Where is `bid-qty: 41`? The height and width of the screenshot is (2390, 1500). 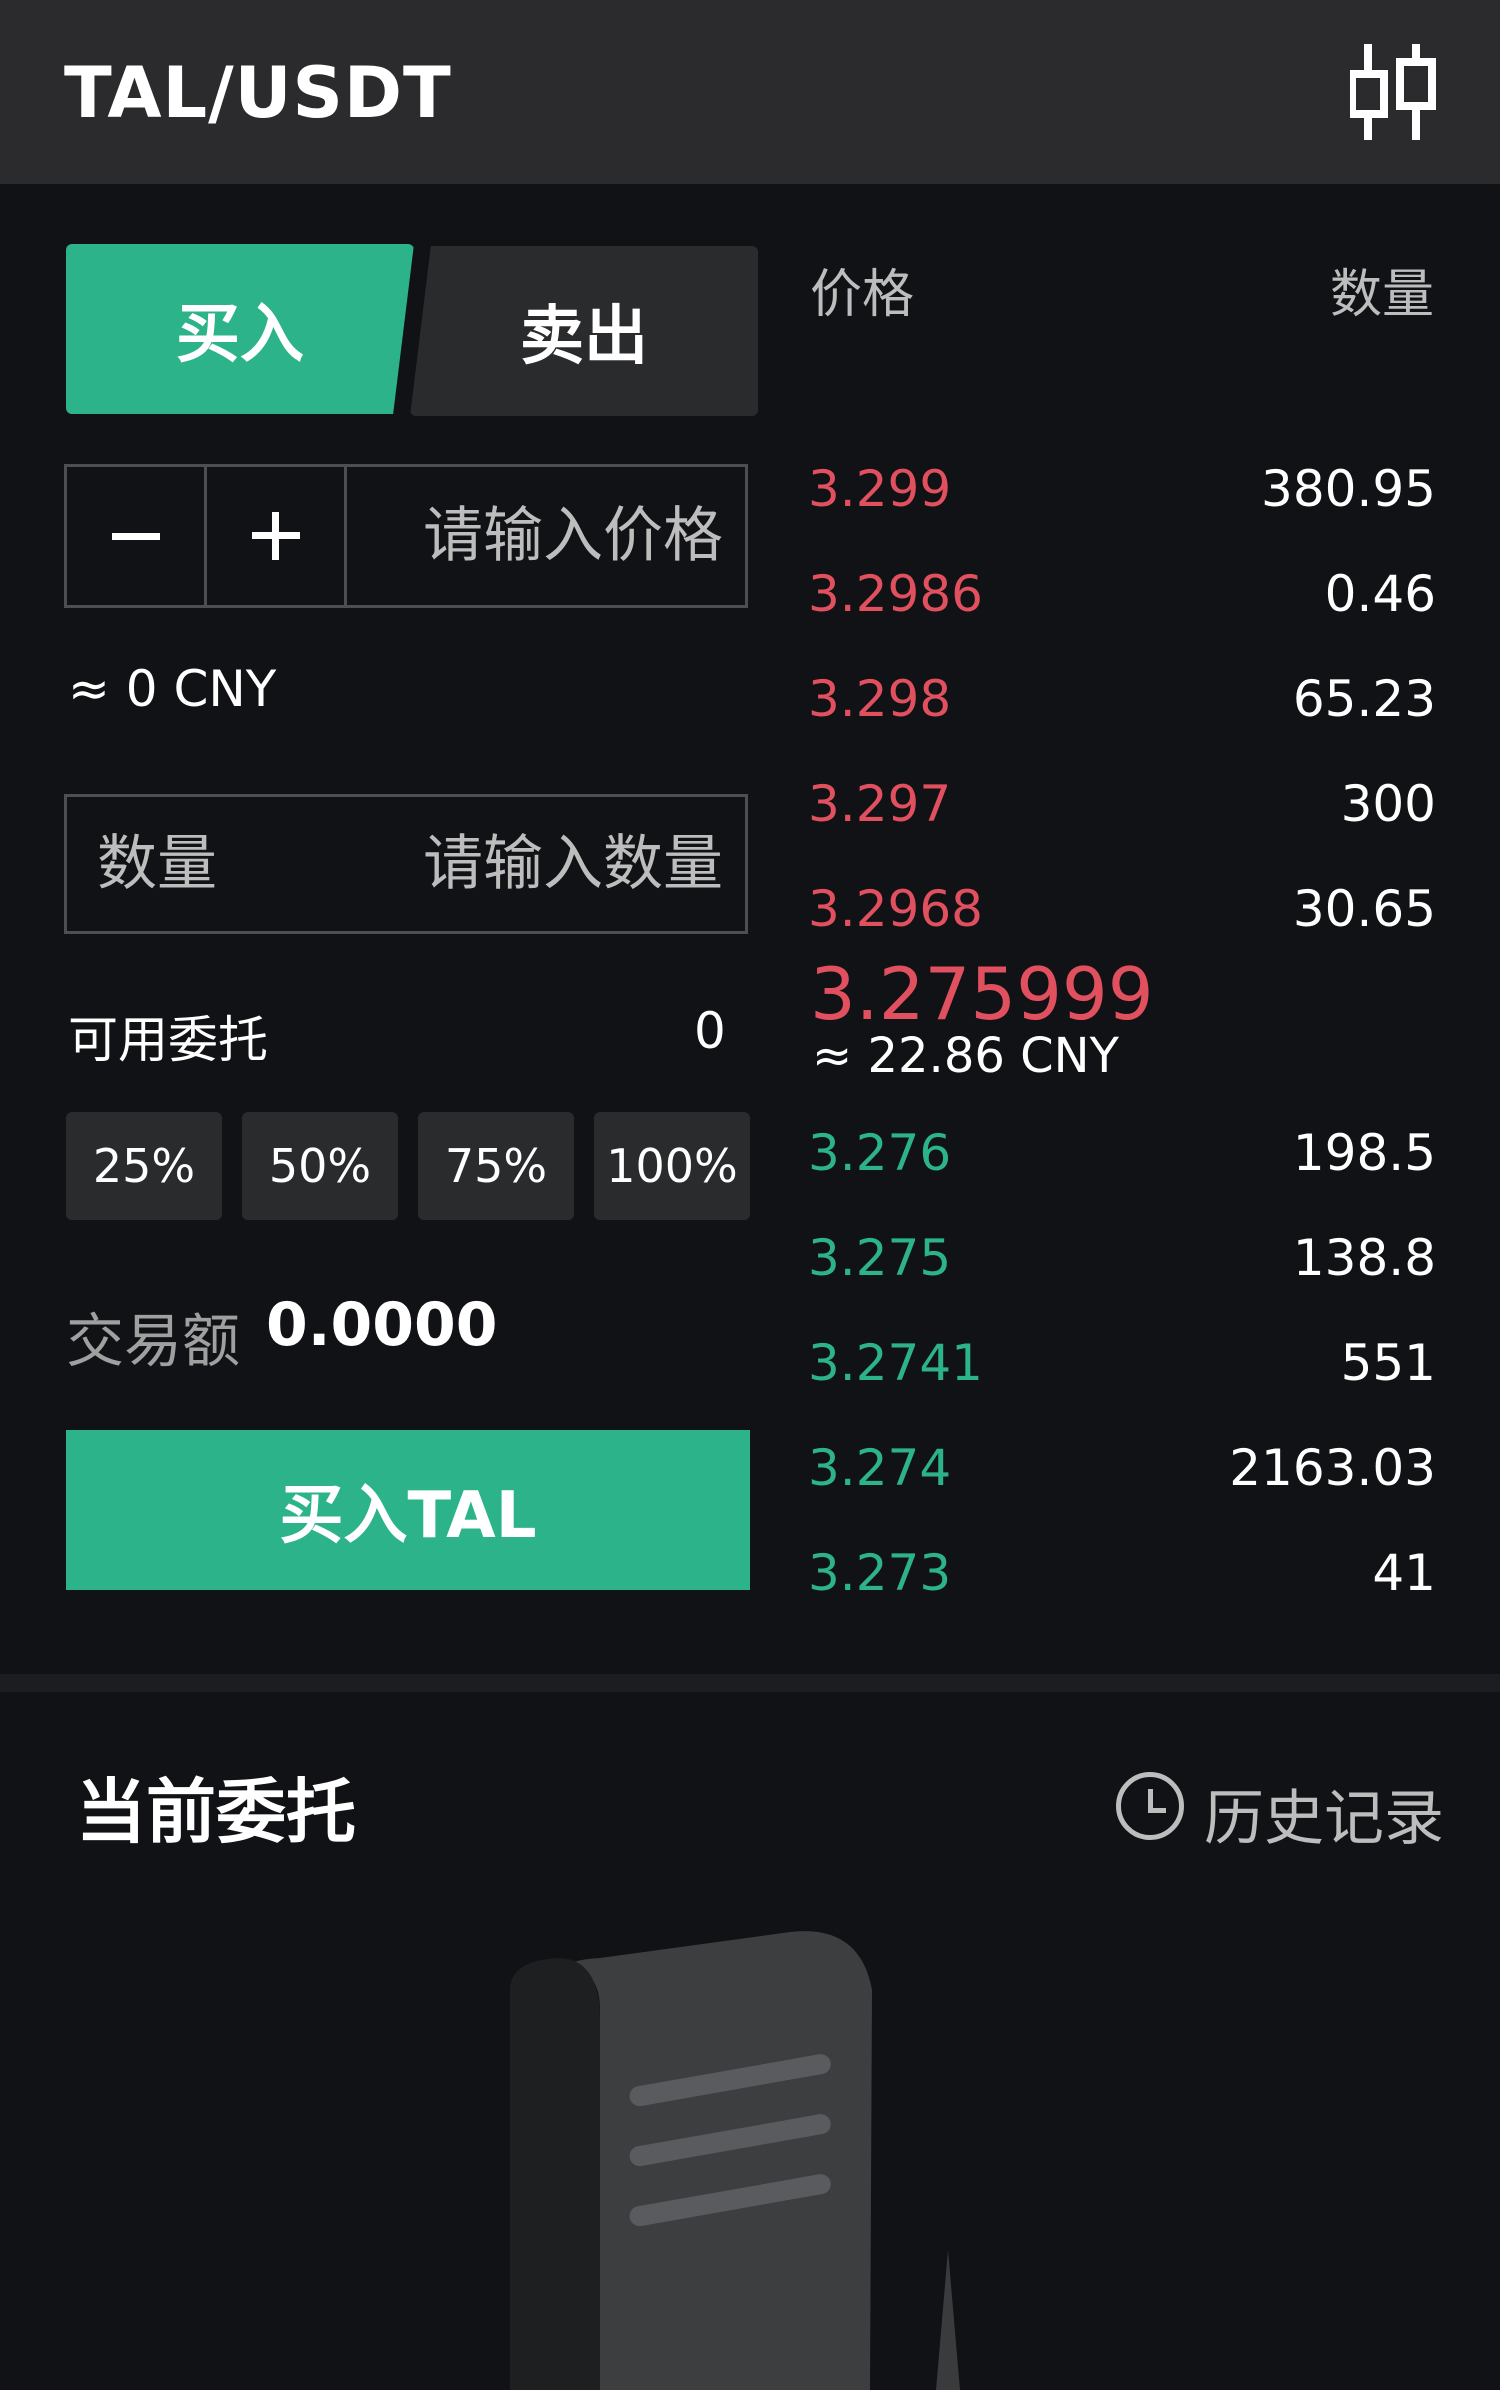
bid-qty: 41 is located at coordinates (1404, 1573).